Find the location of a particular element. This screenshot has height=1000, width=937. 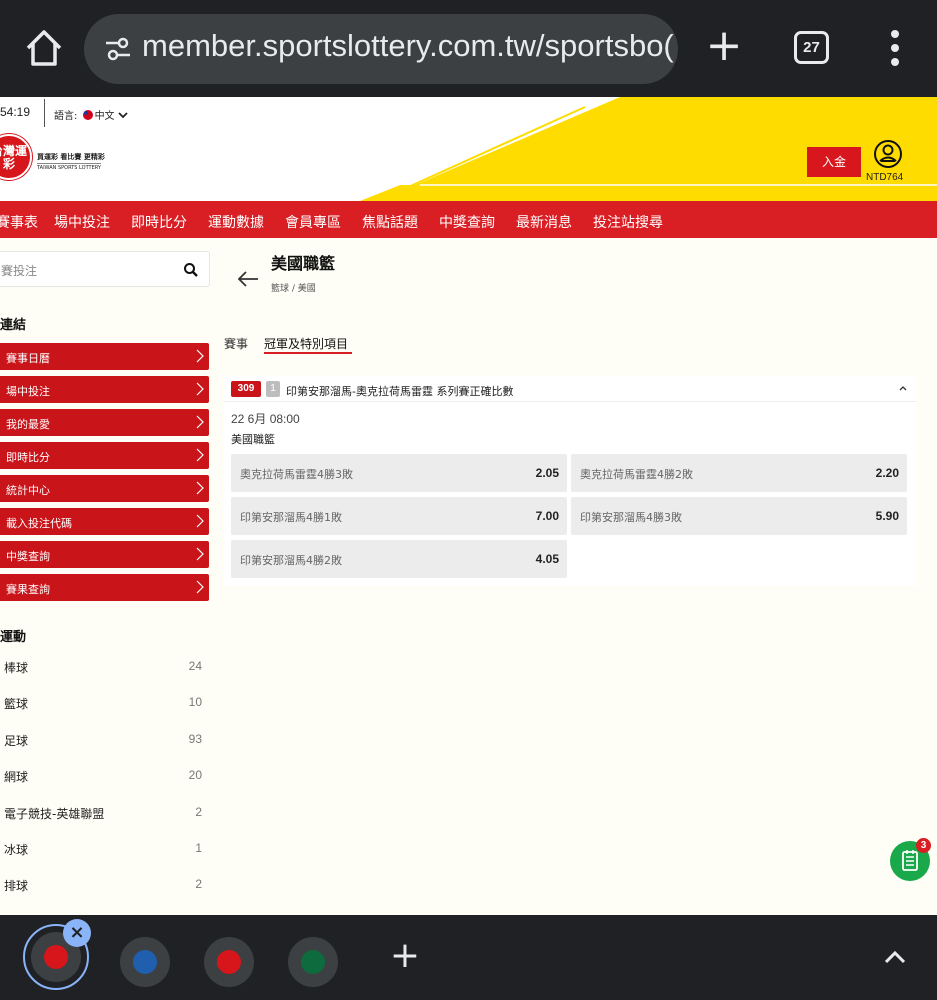

link-label: 統計中心 is located at coordinates (28, 490).